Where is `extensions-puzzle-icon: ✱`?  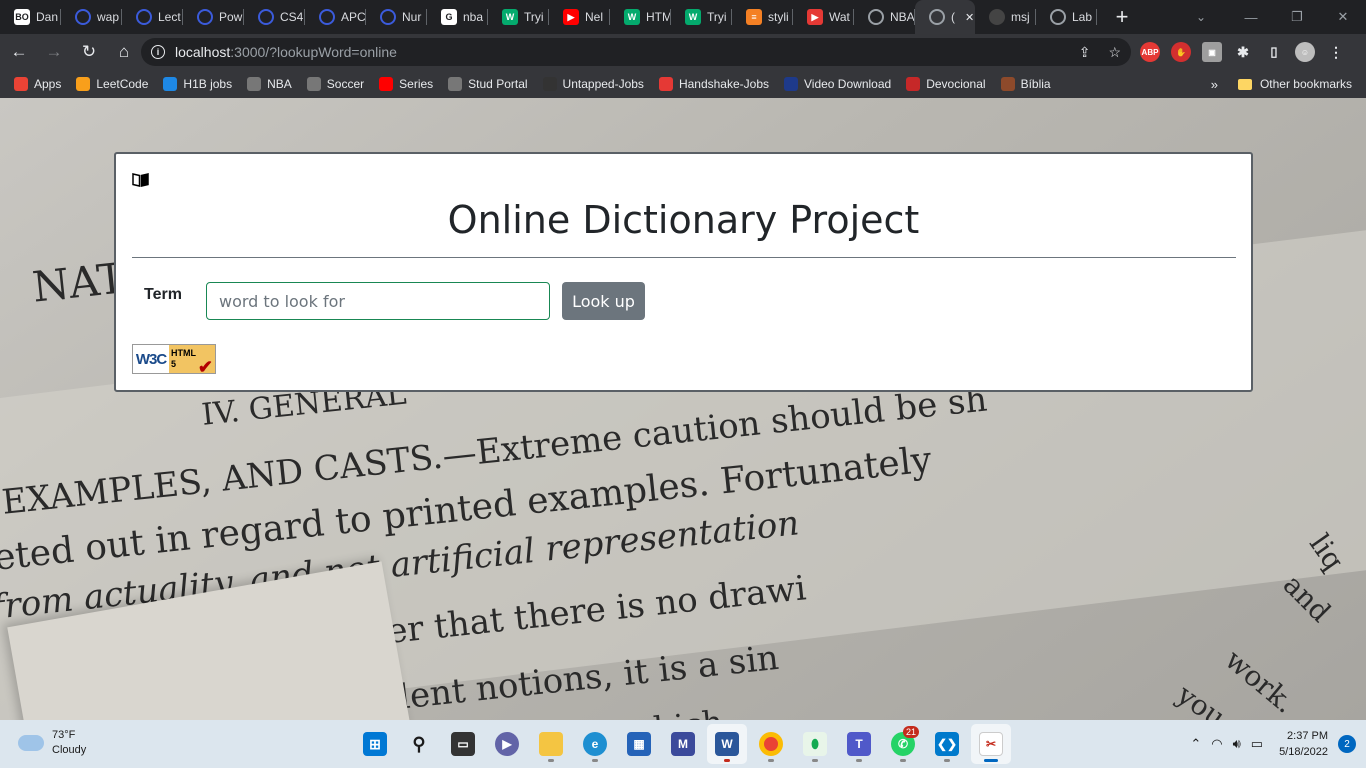 extensions-puzzle-icon: ✱ is located at coordinates (1243, 52).